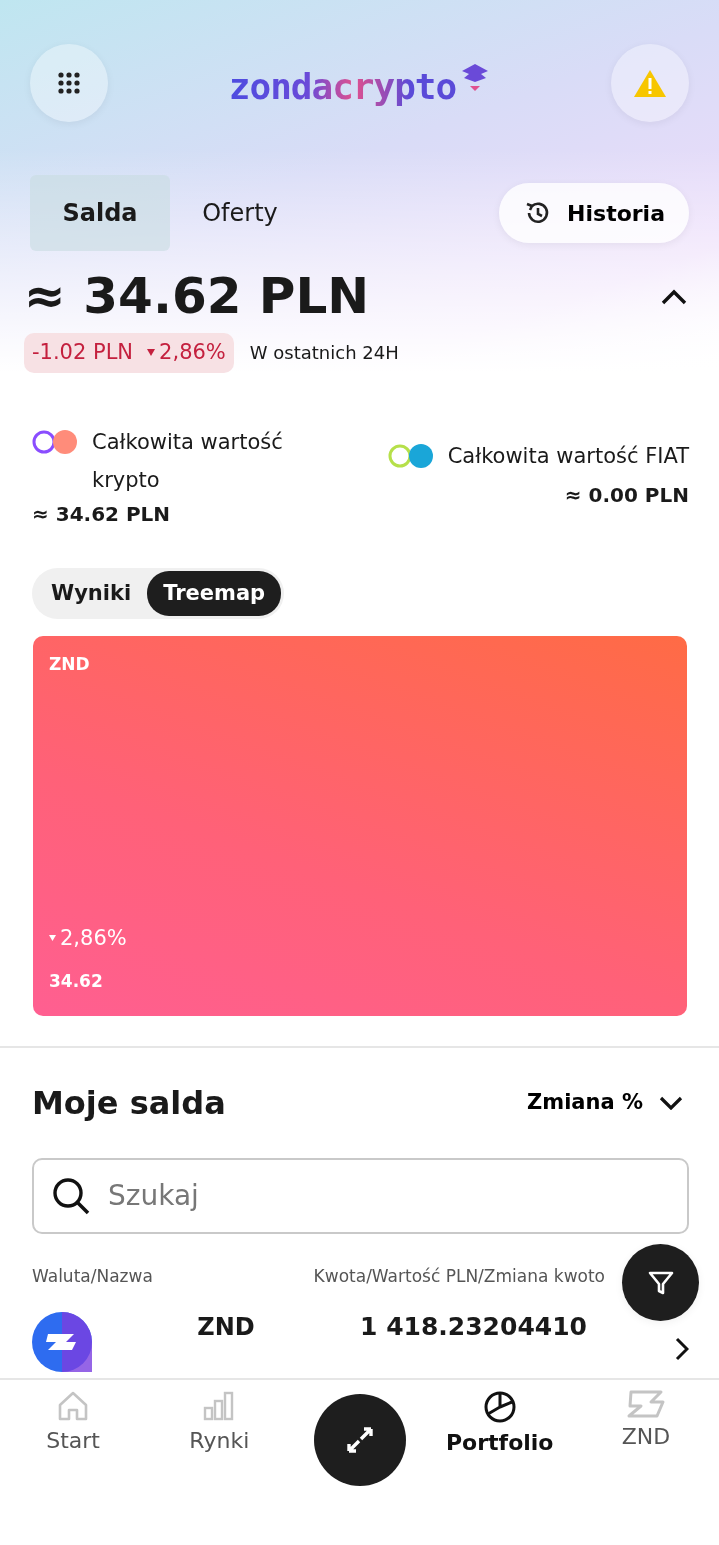 The image size is (719, 1545). What do you see at coordinates (219, 1419) in the screenshot?
I see `nav-item: Rynki` at bounding box center [219, 1419].